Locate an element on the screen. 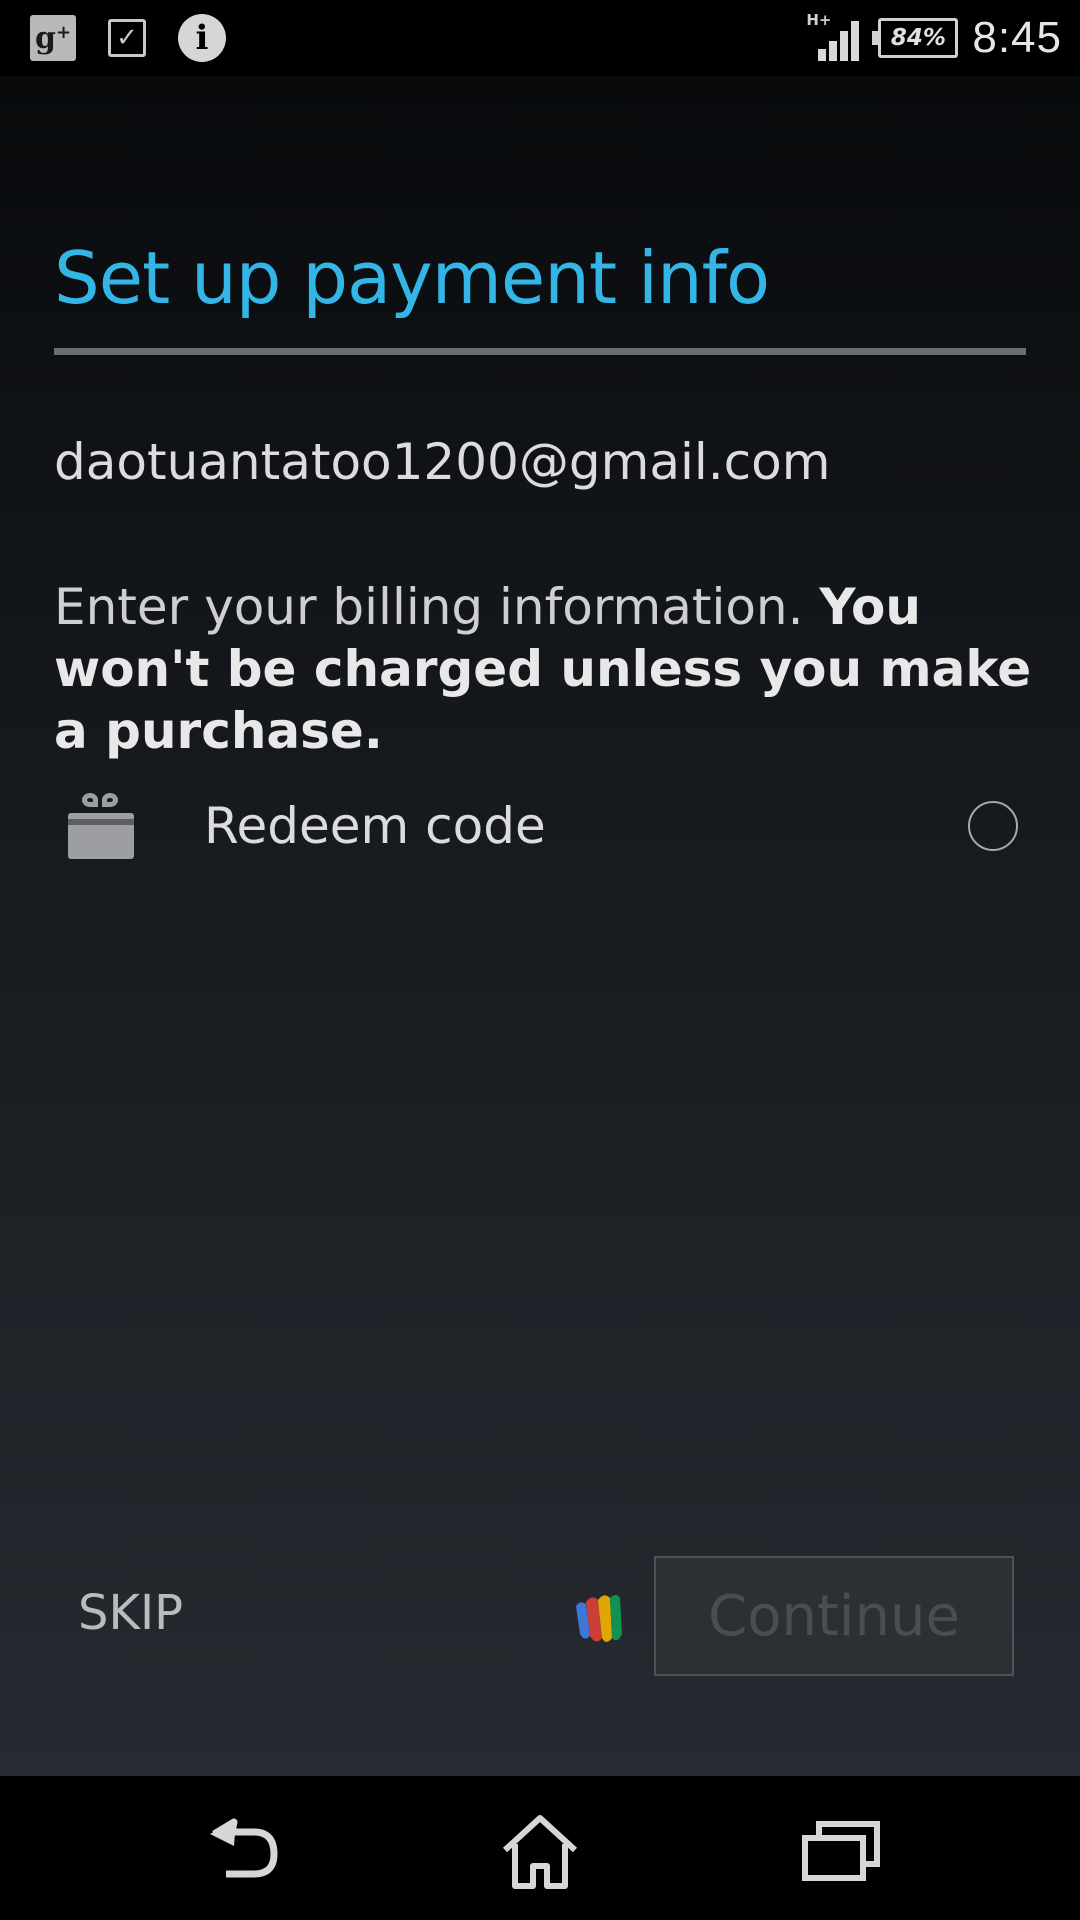 The image size is (1080, 1920). title-divider is located at coordinates (540, 351).